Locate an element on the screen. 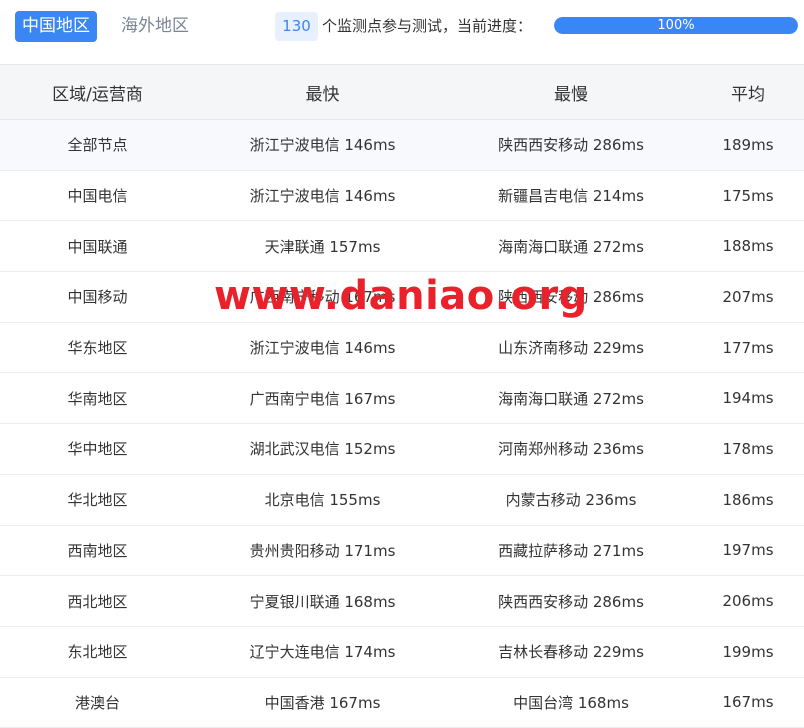  cell-fastest: 辽宁大连电信 174ms is located at coordinates (322, 652).